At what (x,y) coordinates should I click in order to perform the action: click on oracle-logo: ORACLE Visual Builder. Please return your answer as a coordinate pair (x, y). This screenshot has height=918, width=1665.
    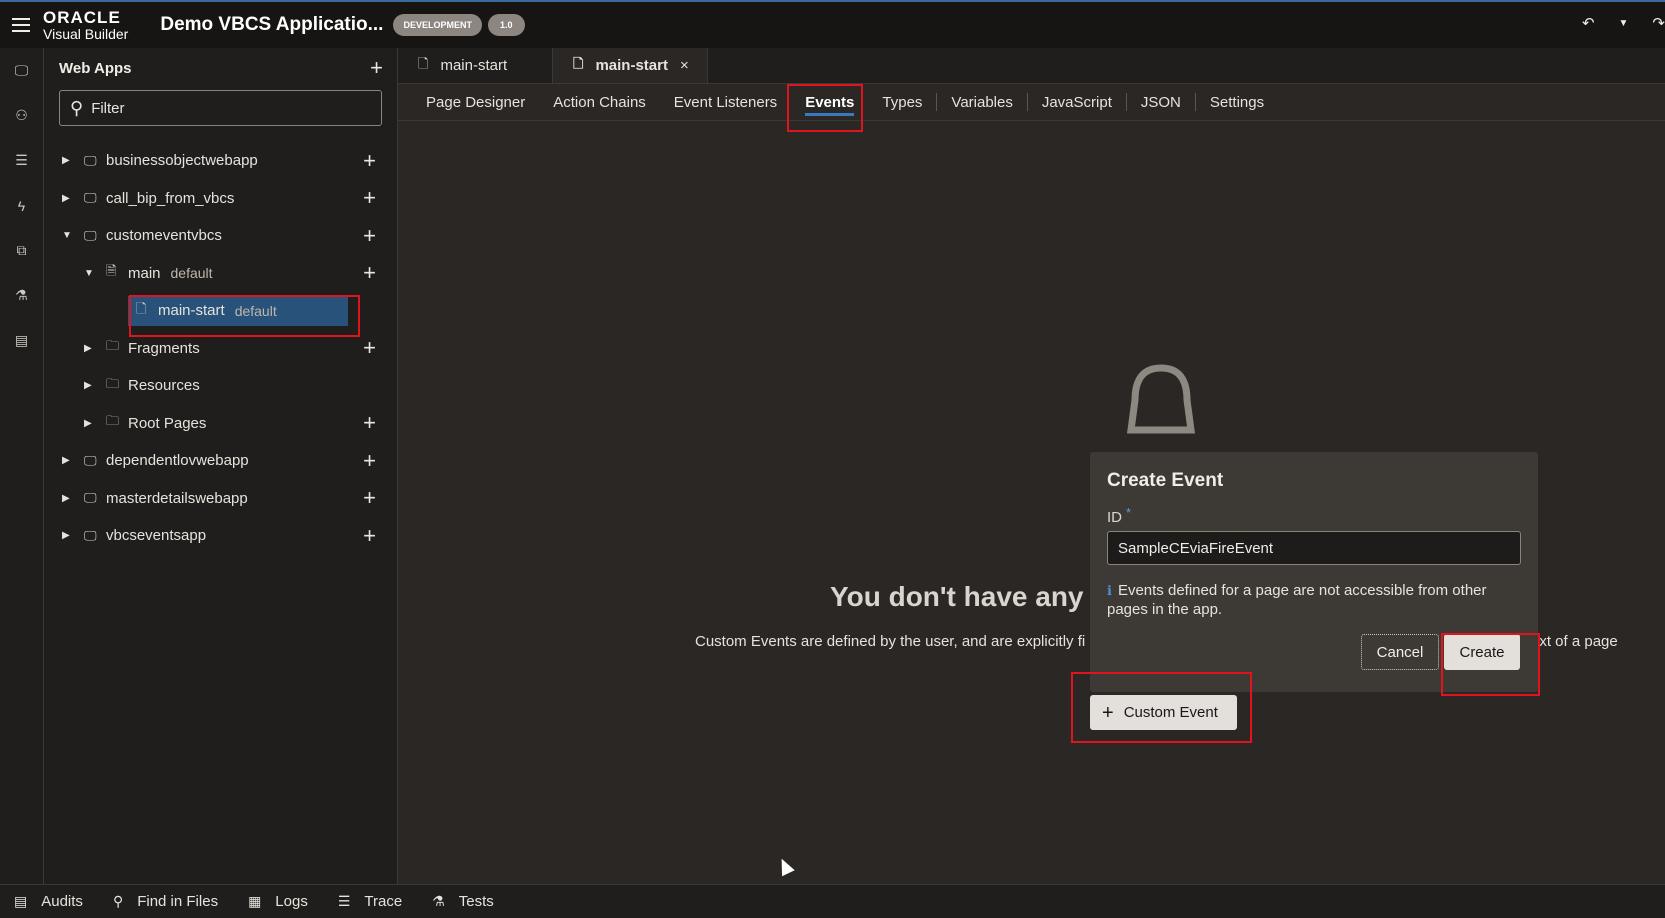
    Looking at the image, I should click on (85, 25).